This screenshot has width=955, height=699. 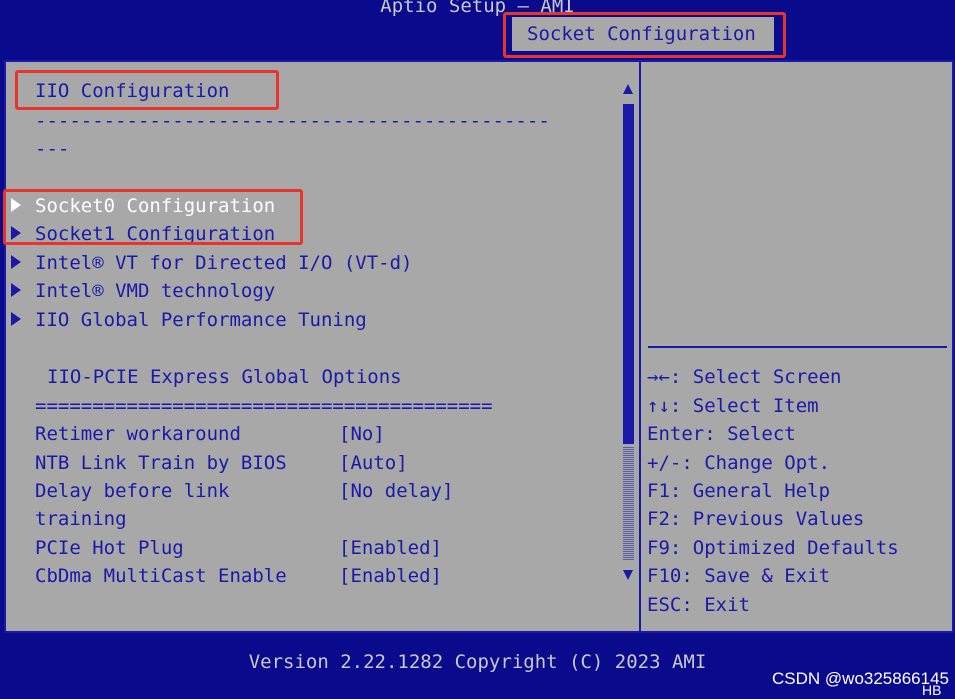 I want to click on section-heading: IIO-PCIE Express Global Options, so click(x=224, y=377).